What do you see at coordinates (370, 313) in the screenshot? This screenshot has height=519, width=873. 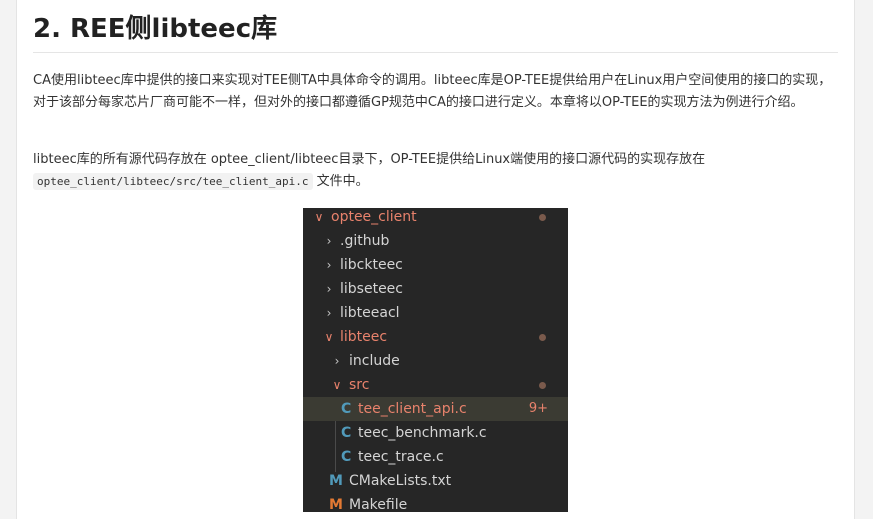 I see `tree-item-label: libteeacl` at bounding box center [370, 313].